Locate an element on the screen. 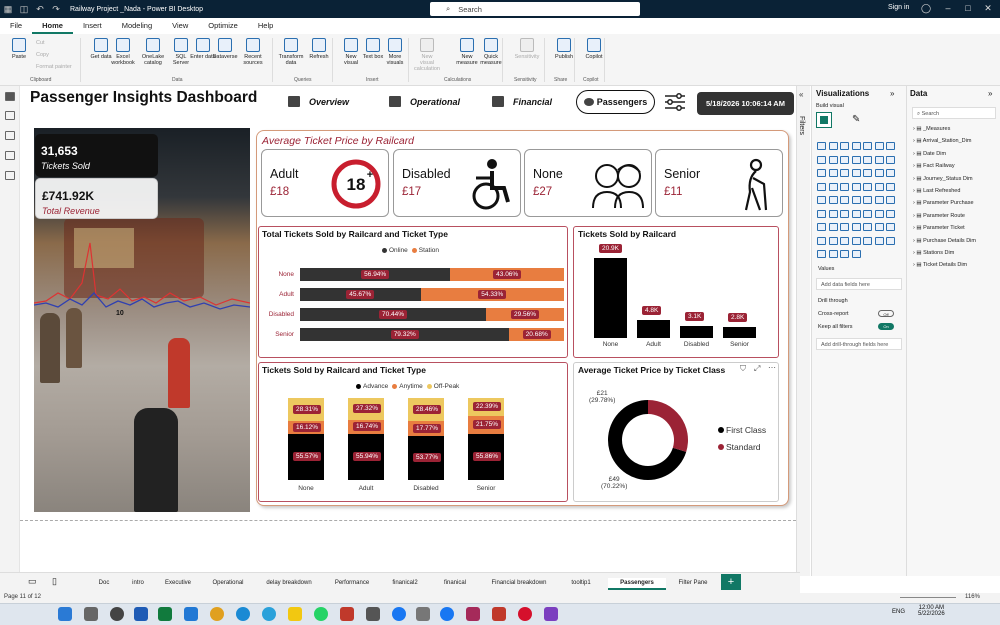 Image resolution: width=1000 pixels, height=625 pixels. filter-icon: ⛉ is located at coordinates (743, 369).